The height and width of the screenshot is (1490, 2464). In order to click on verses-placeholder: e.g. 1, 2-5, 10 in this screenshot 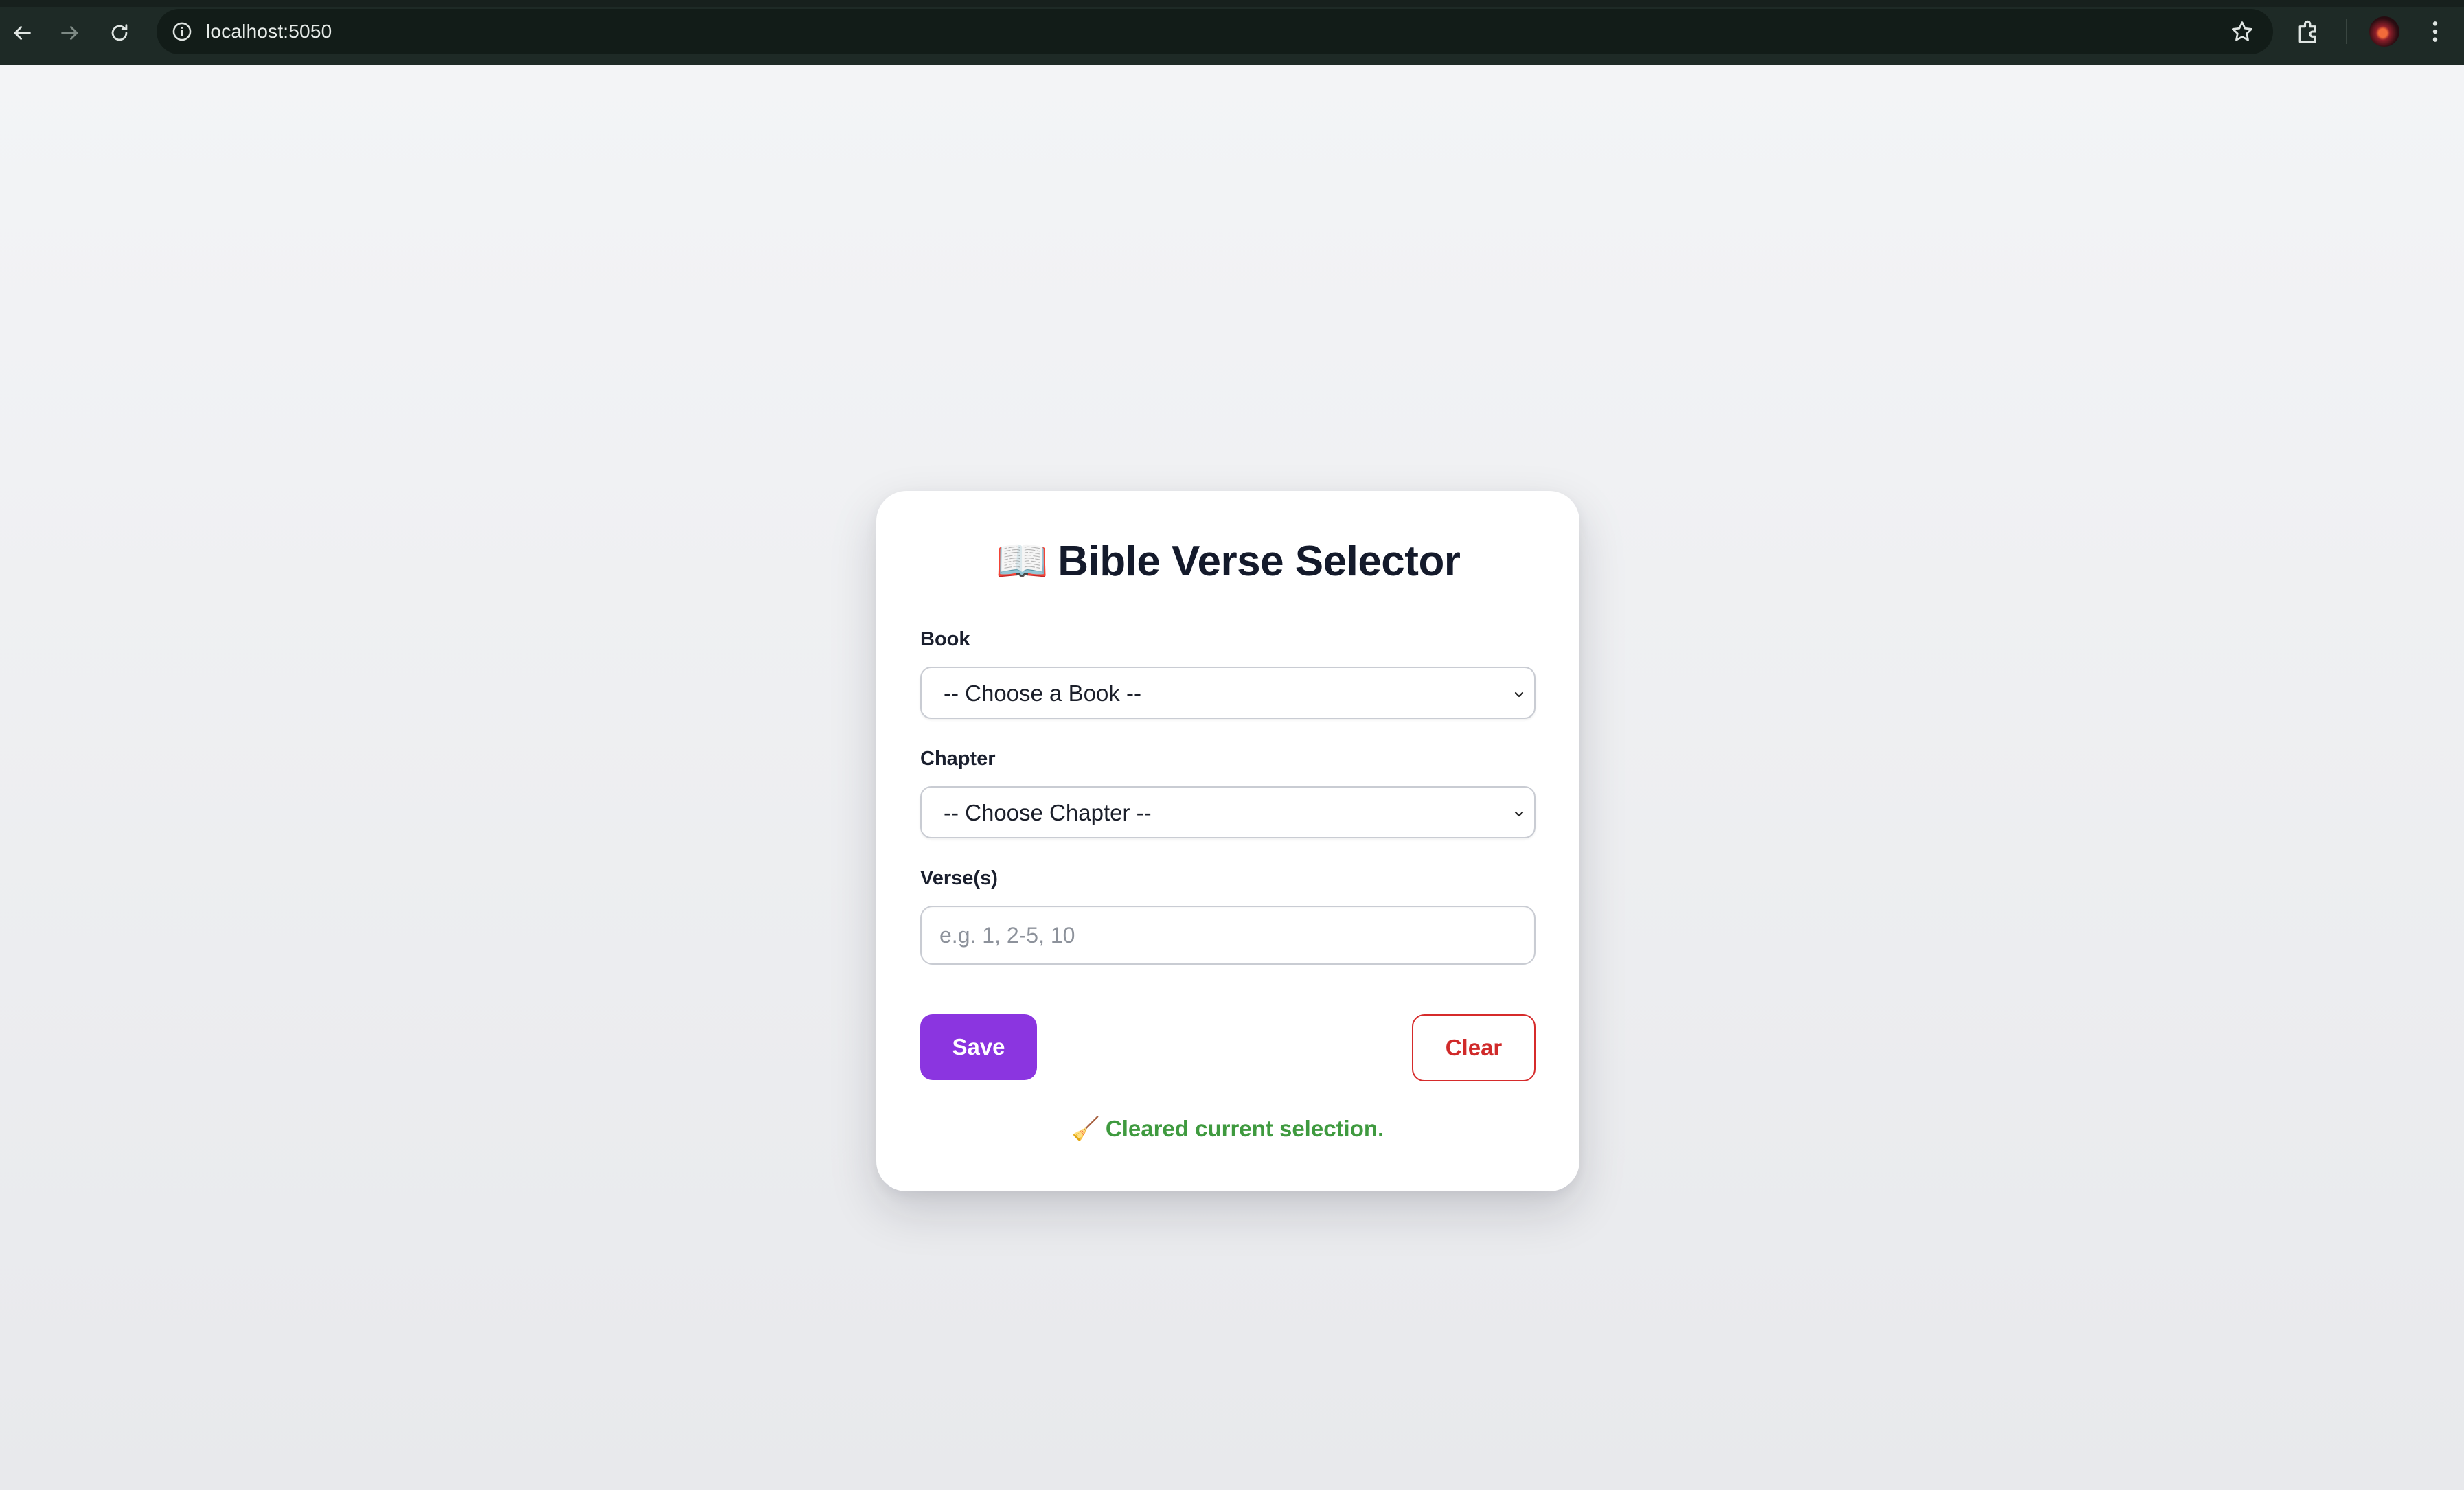, I will do `click(1007, 935)`.